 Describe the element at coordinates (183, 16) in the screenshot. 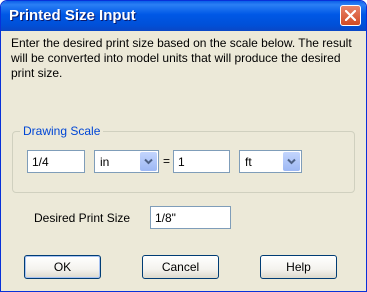

I see `title-bar: Printed Size Input` at that location.